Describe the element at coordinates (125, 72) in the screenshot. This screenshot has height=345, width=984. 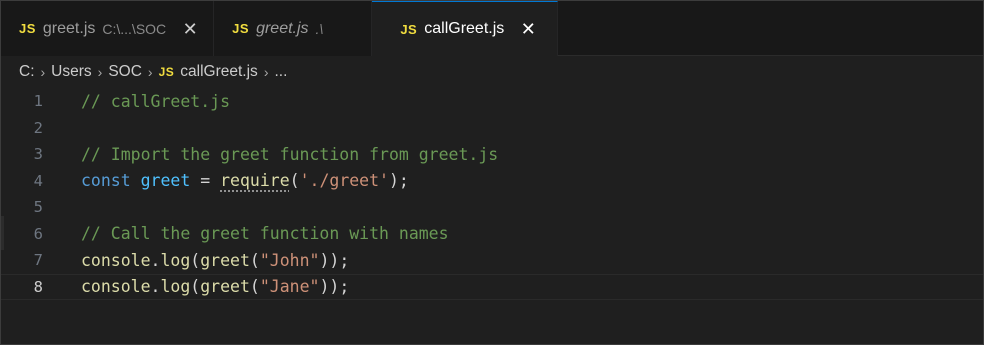
I see `breadcrumb-soc: SOC` at that location.